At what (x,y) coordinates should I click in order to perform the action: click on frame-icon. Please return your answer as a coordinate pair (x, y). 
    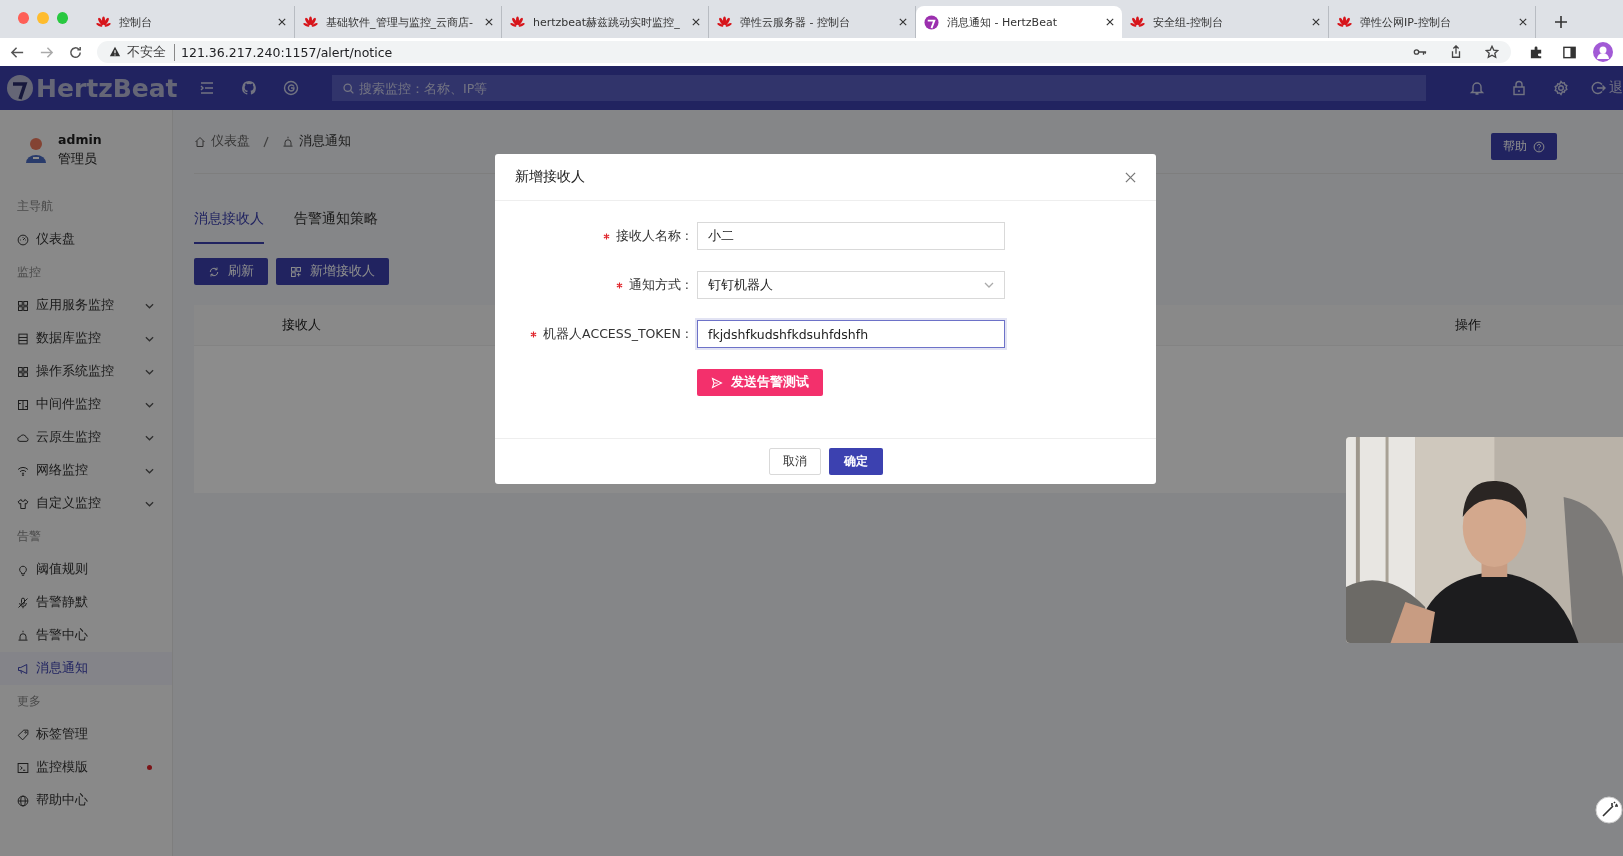
    Looking at the image, I should click on (23, 404).